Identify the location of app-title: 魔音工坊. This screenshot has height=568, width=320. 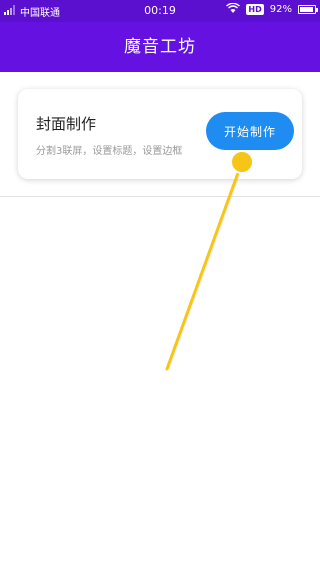
(160, 47).